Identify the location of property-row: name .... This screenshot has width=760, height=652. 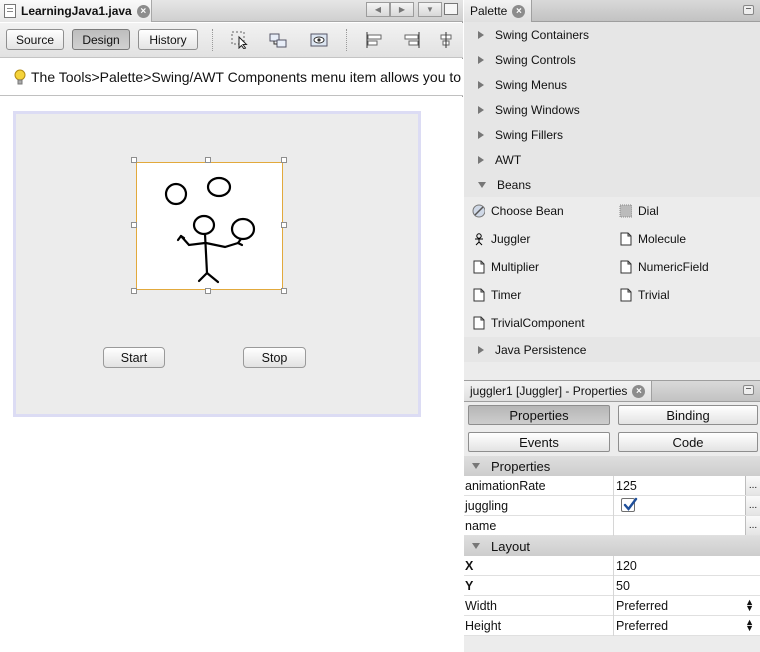
(612, 526).